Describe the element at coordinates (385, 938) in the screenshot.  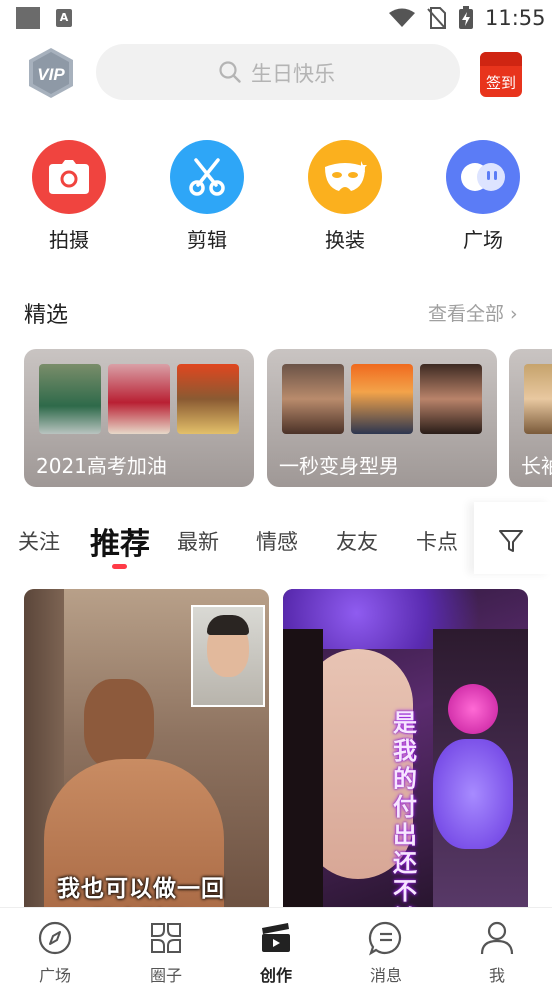
I see `message-icon` at that location.